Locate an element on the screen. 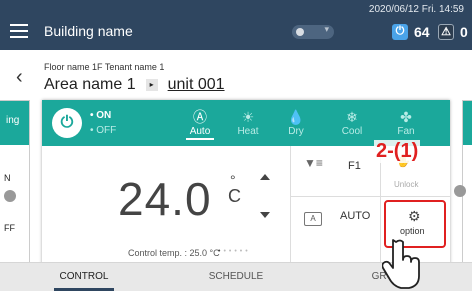 The image size is (472, 291). on-label: • ON is located at coordinates (101, 115).